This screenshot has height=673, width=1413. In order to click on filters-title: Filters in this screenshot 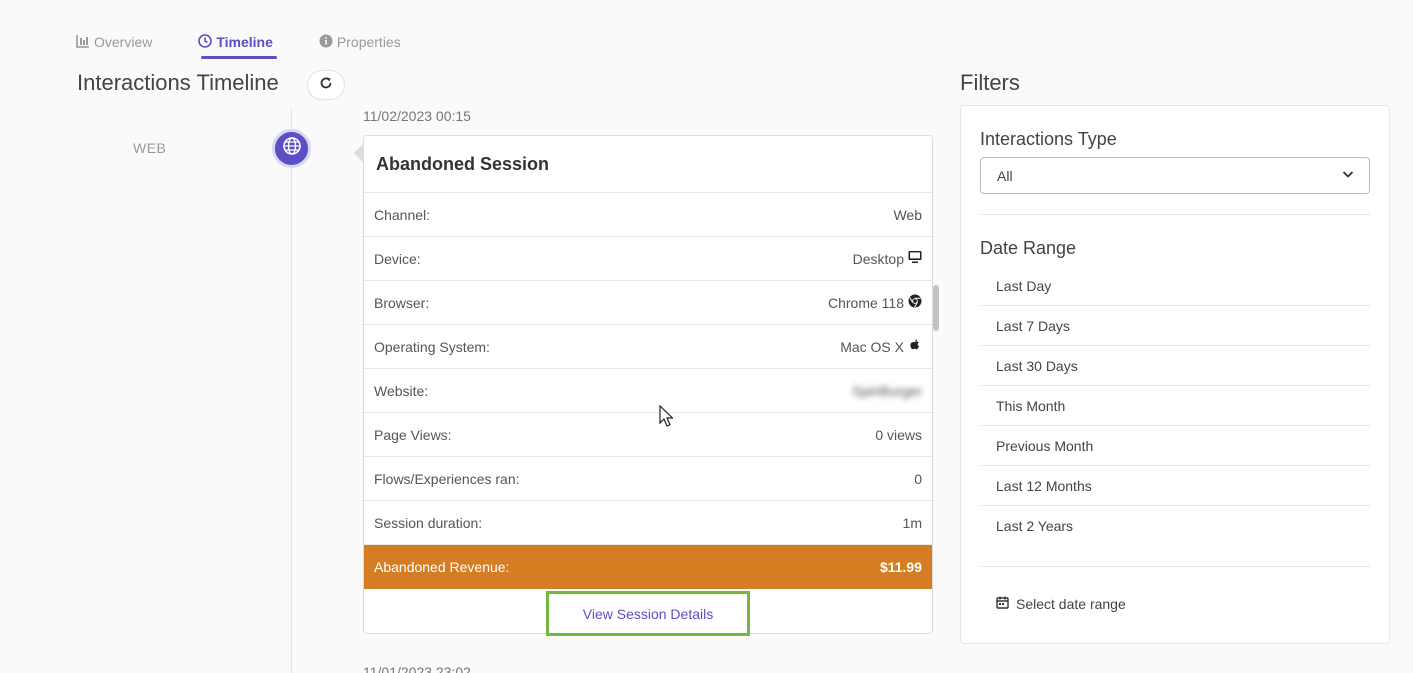, I will do `click(990, 82)`.